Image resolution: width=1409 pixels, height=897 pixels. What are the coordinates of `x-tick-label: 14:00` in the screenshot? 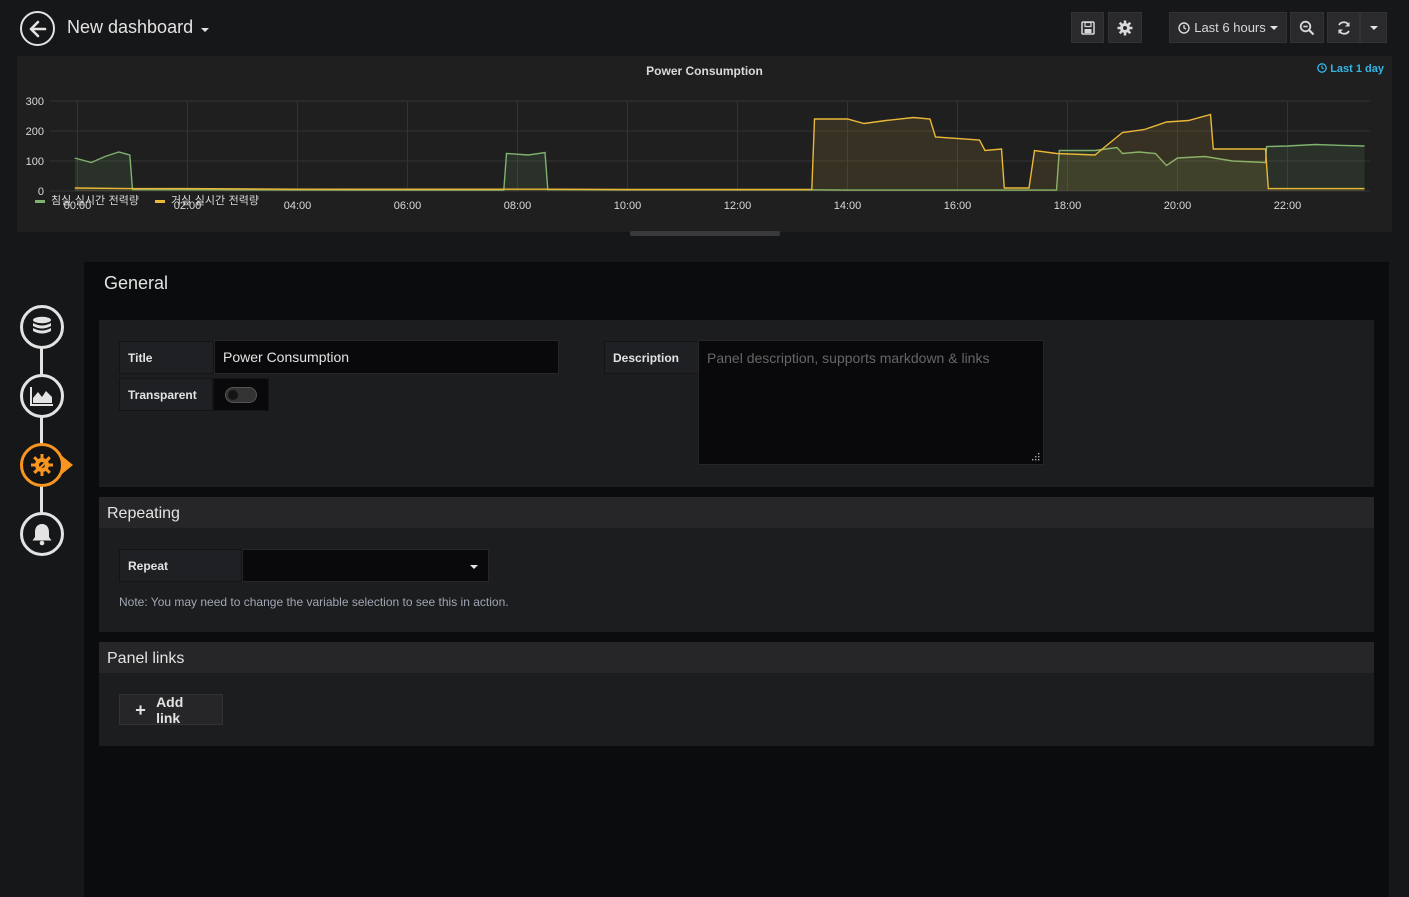 It's located at (848, 206).